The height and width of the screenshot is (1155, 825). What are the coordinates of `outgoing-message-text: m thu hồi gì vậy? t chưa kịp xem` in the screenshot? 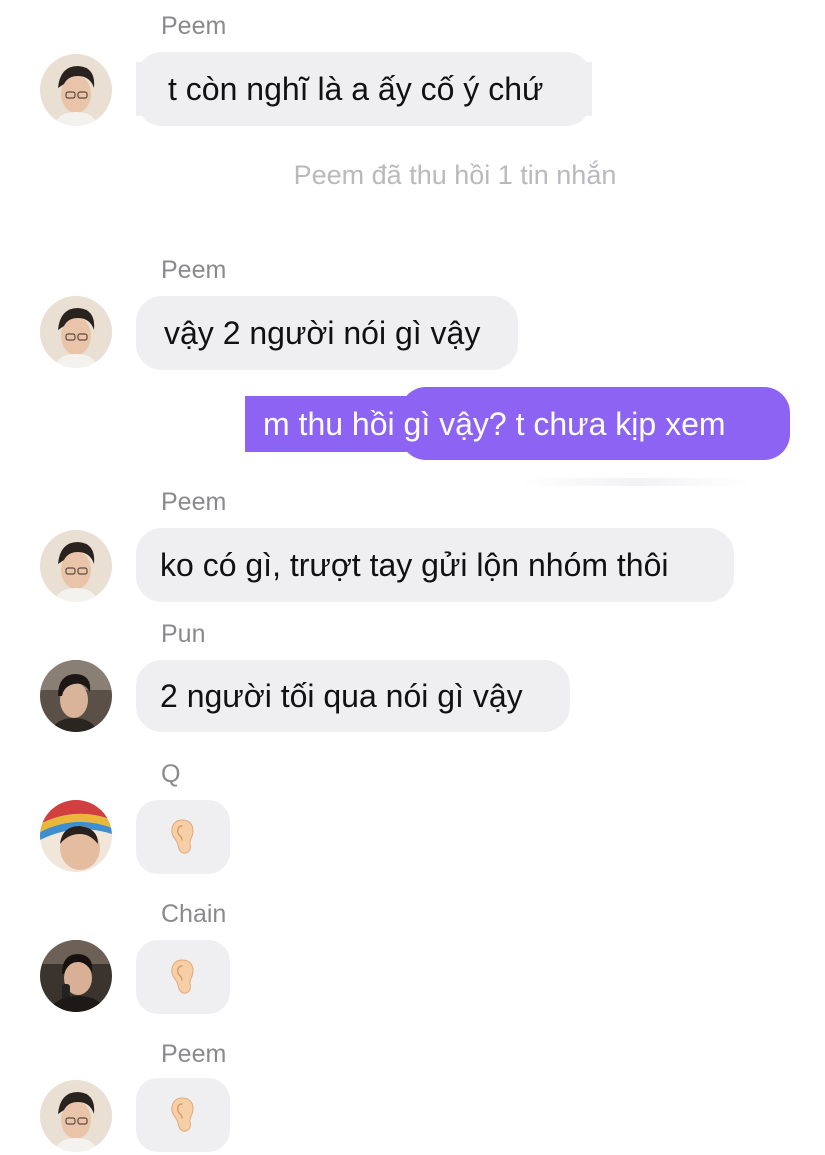 It's located at (494, 424).